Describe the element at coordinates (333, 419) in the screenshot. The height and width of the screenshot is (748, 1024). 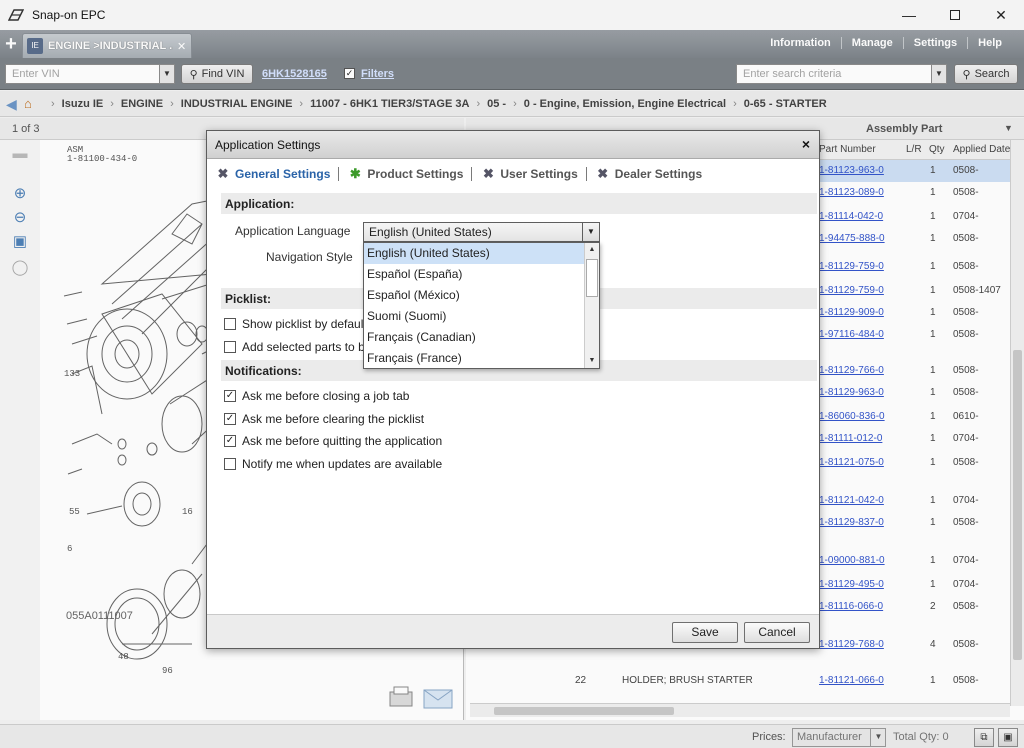
I see `checkbox-label: Ask me before clearing the picklist` at that location.